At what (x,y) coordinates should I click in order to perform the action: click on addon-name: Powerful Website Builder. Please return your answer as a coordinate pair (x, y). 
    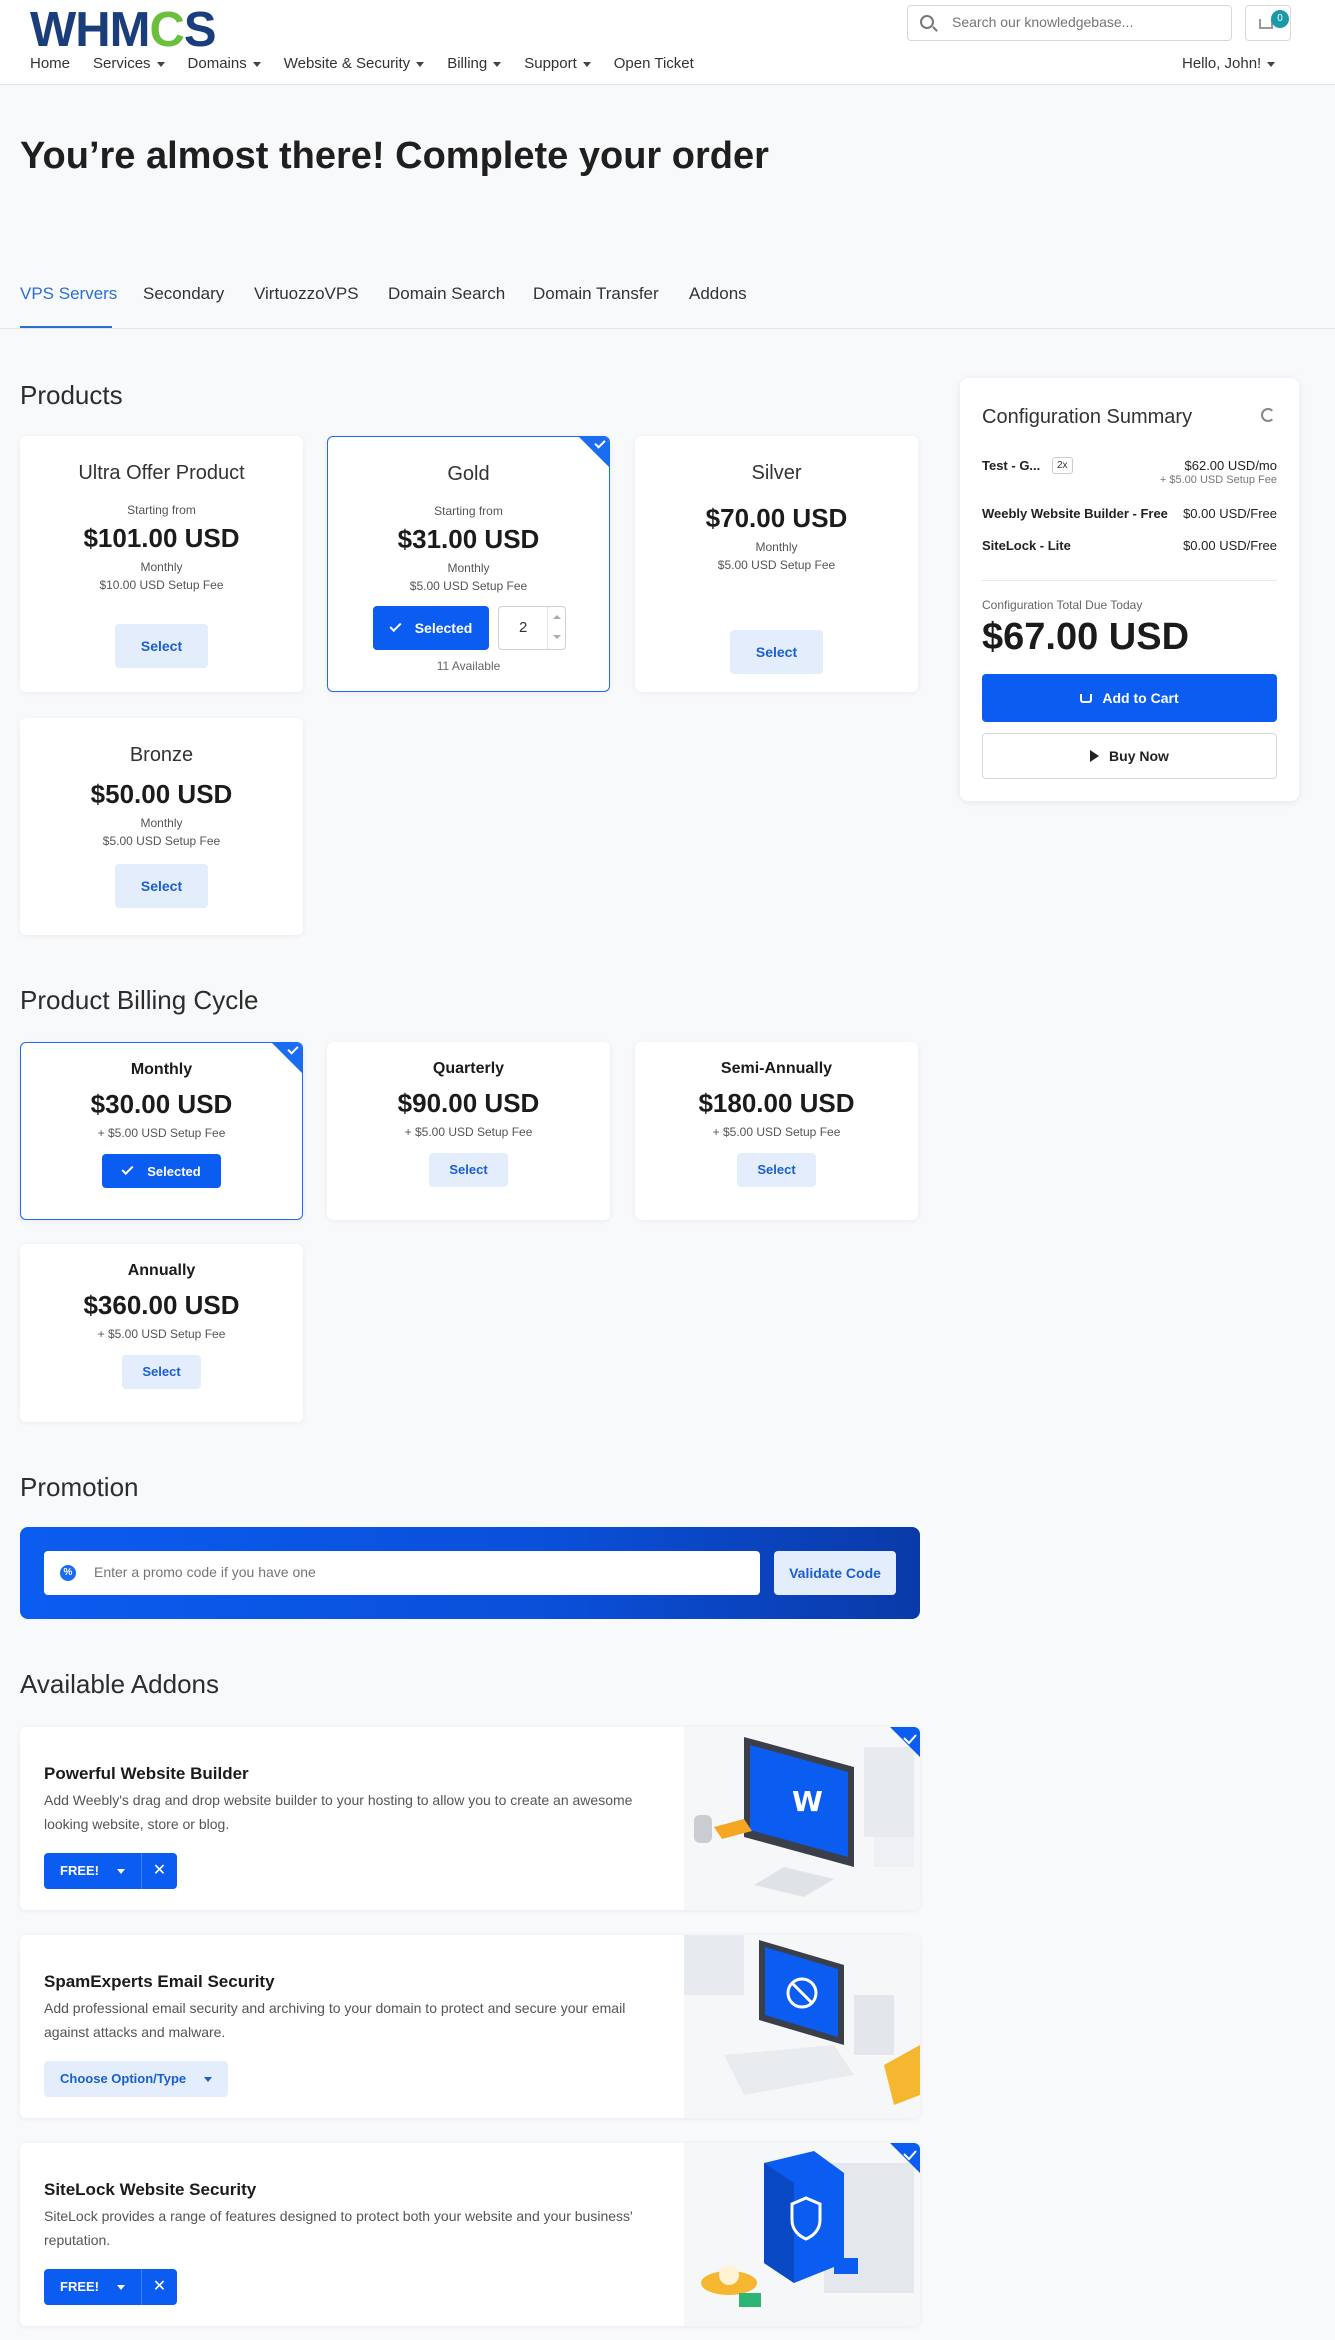
    Looking at the image, I should click on (146, 1773).